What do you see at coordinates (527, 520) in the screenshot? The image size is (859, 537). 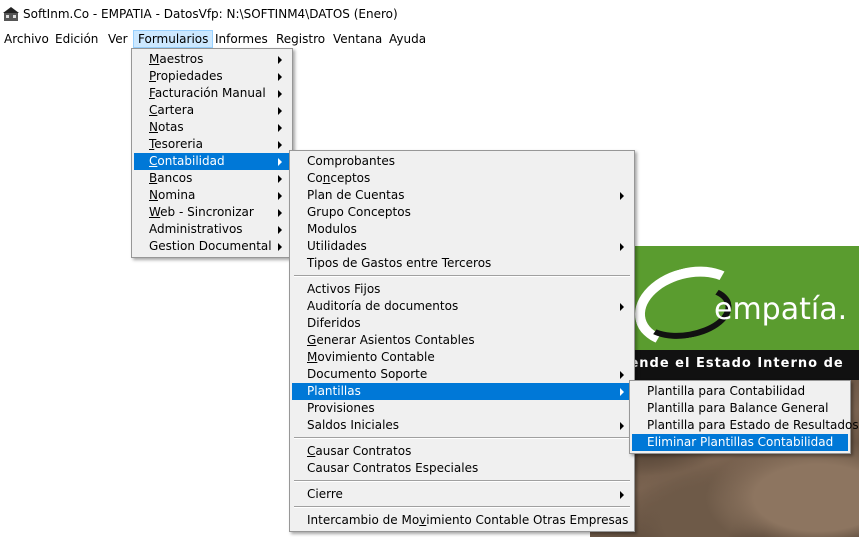 I see `menu-item-label: imiento Contable Otras Empresas` at bounding box center [527, 520].